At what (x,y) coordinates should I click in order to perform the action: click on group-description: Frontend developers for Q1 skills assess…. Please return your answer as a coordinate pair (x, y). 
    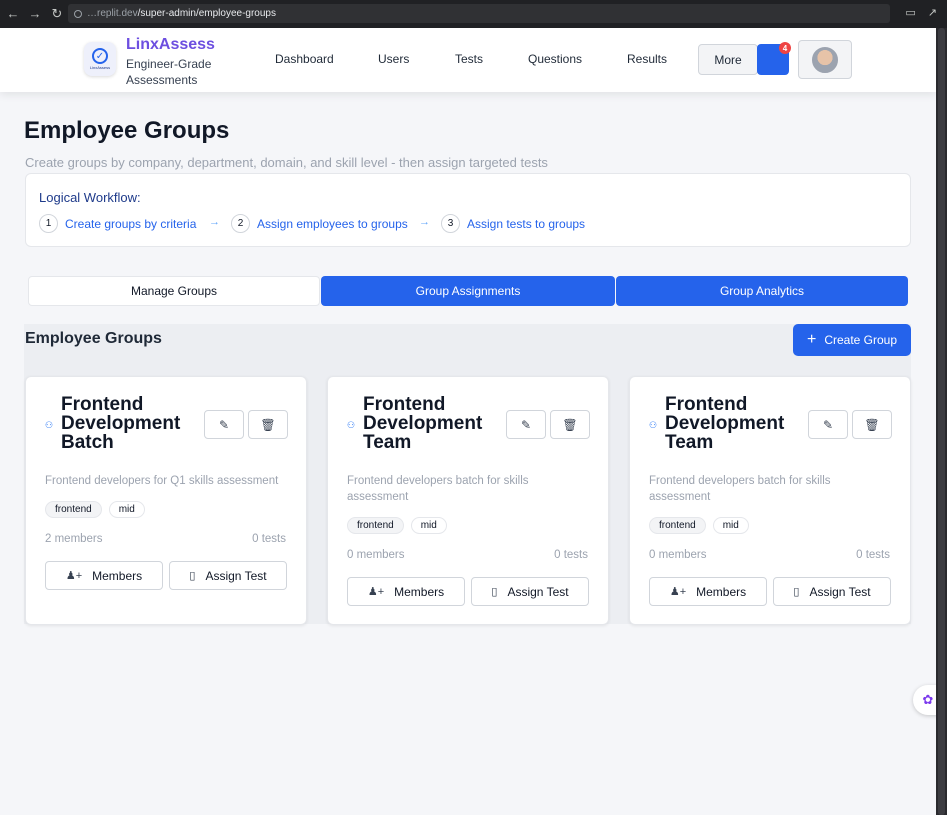
    Looking at the image, I should click on (162, 481).